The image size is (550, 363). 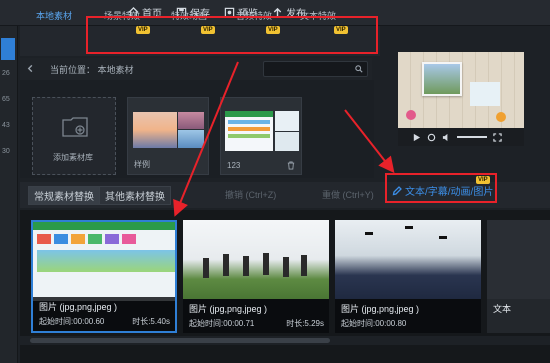 What do you see at coordinates (6, 99) in the screenshot?
I see `rail-number: 65` at bounding box center [6, 99].